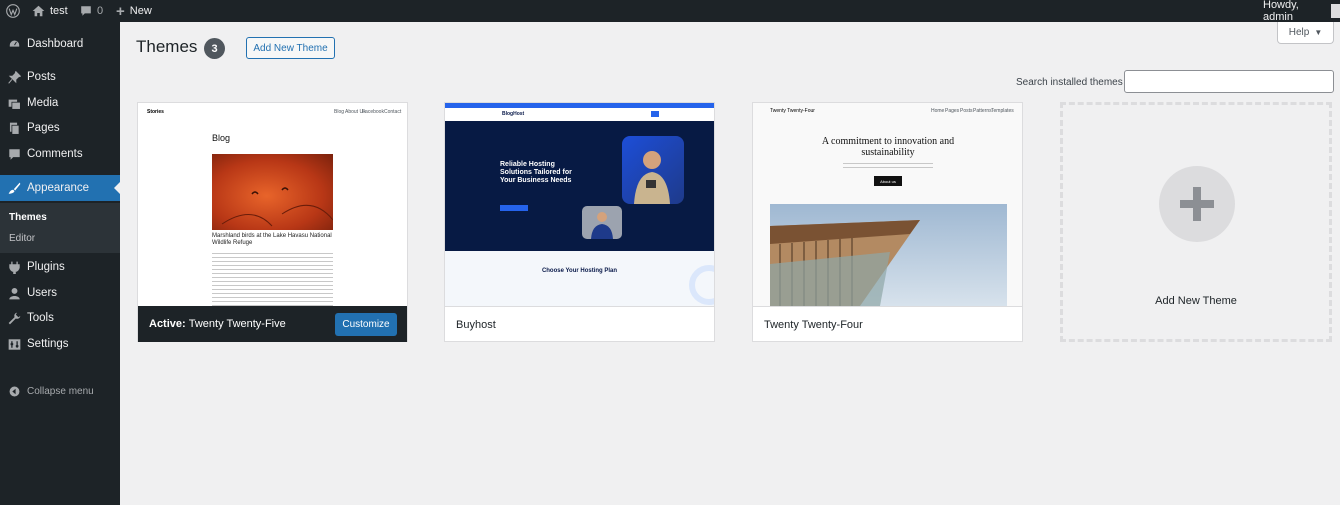  Describe the element at coordinates (888, 255) in the screenshot. I see `preview-building-photo` at that location.